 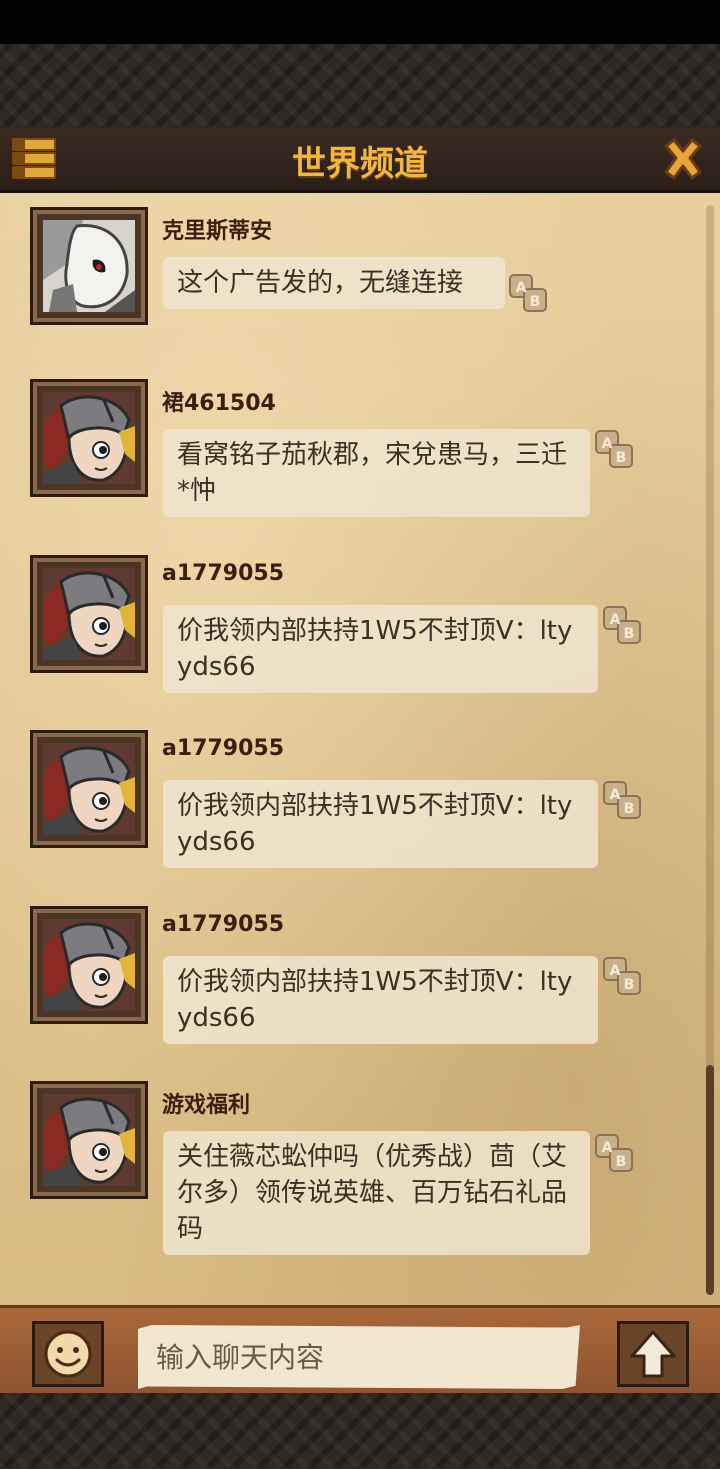 What do you see at coordinates (217, 229) in the screenshot?
I see `message-username: 克里斯蒂安` at bounding box center [217, 229].